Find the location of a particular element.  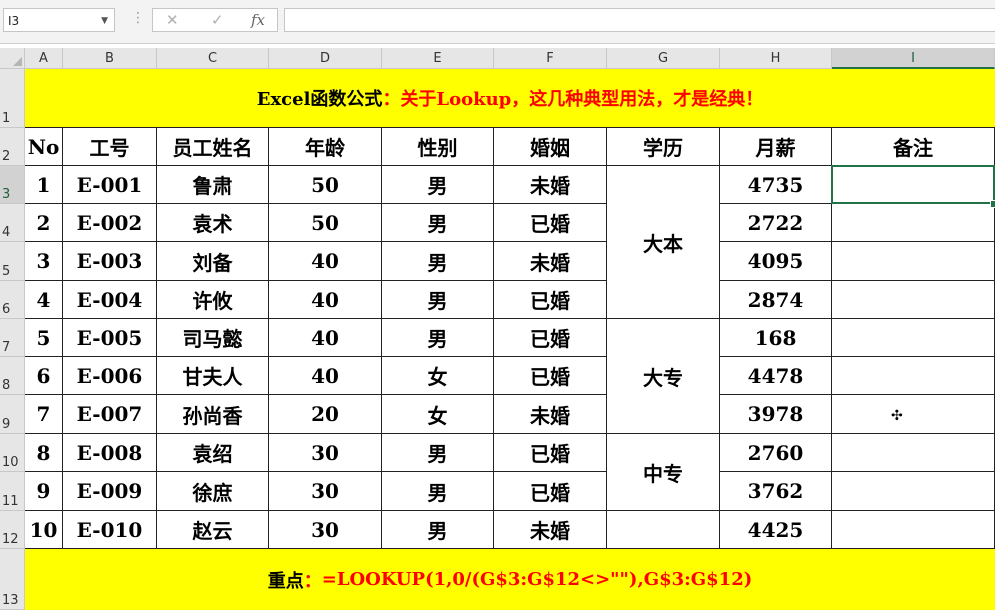

column-header-b: B is located at coordinates (110, 58).